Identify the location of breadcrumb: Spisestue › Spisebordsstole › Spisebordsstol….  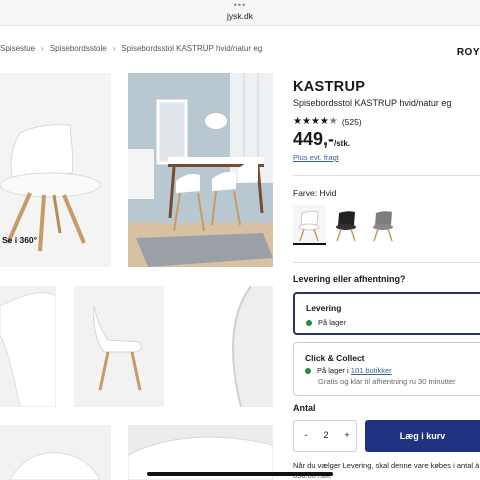
(131, 51).